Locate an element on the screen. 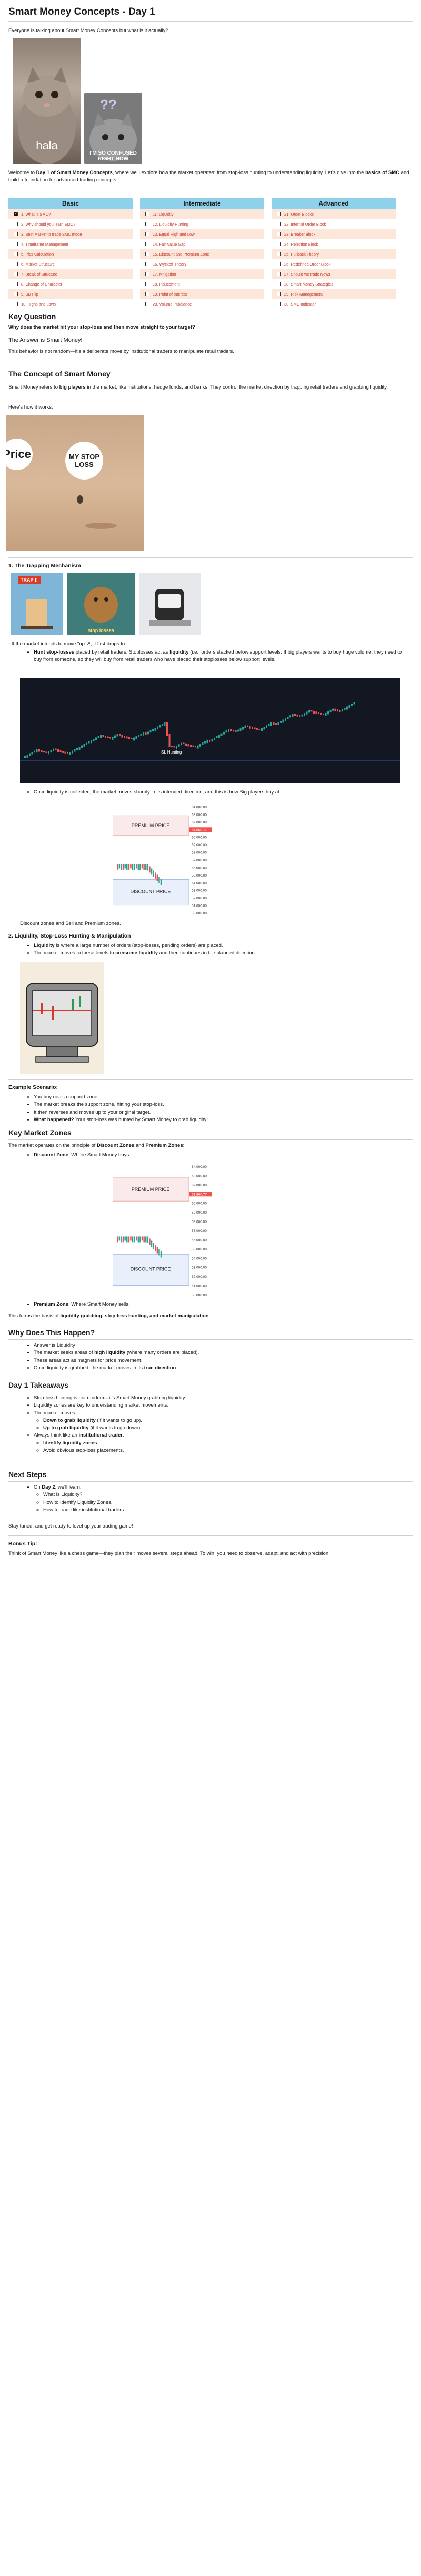 This screenshot has width=421, height=2576. smc-topic-row: 11. Liquidity is located at coordinates (202, 214).